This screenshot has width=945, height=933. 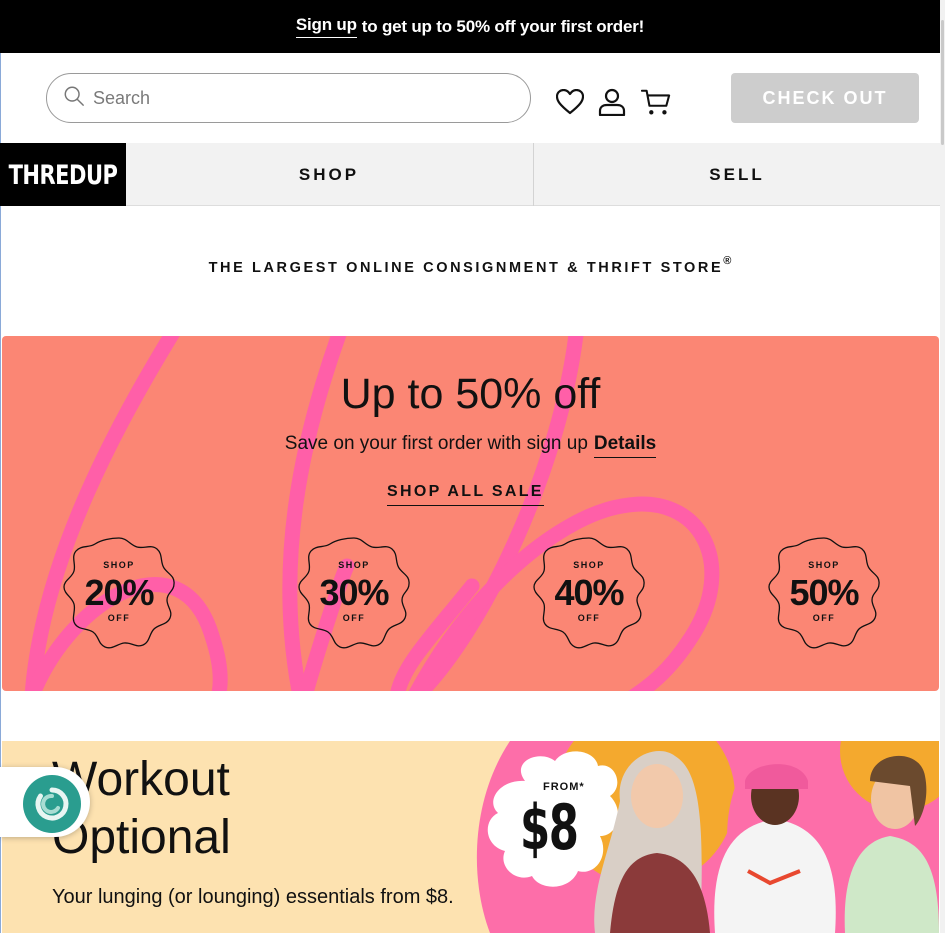 What do you see at coordinates (52, 804) in the screenshot?
I see `refresh-icon` at bounding box center [52, 804].